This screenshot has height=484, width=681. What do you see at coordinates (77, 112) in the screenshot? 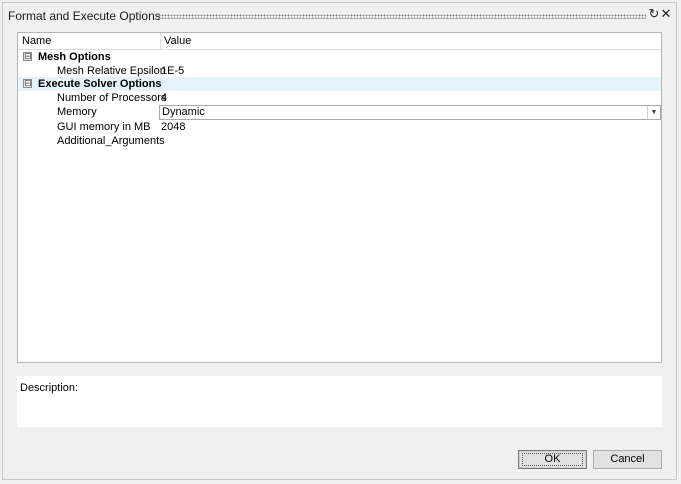
I see `property-name: Memory` at bounding box center [77, 112].